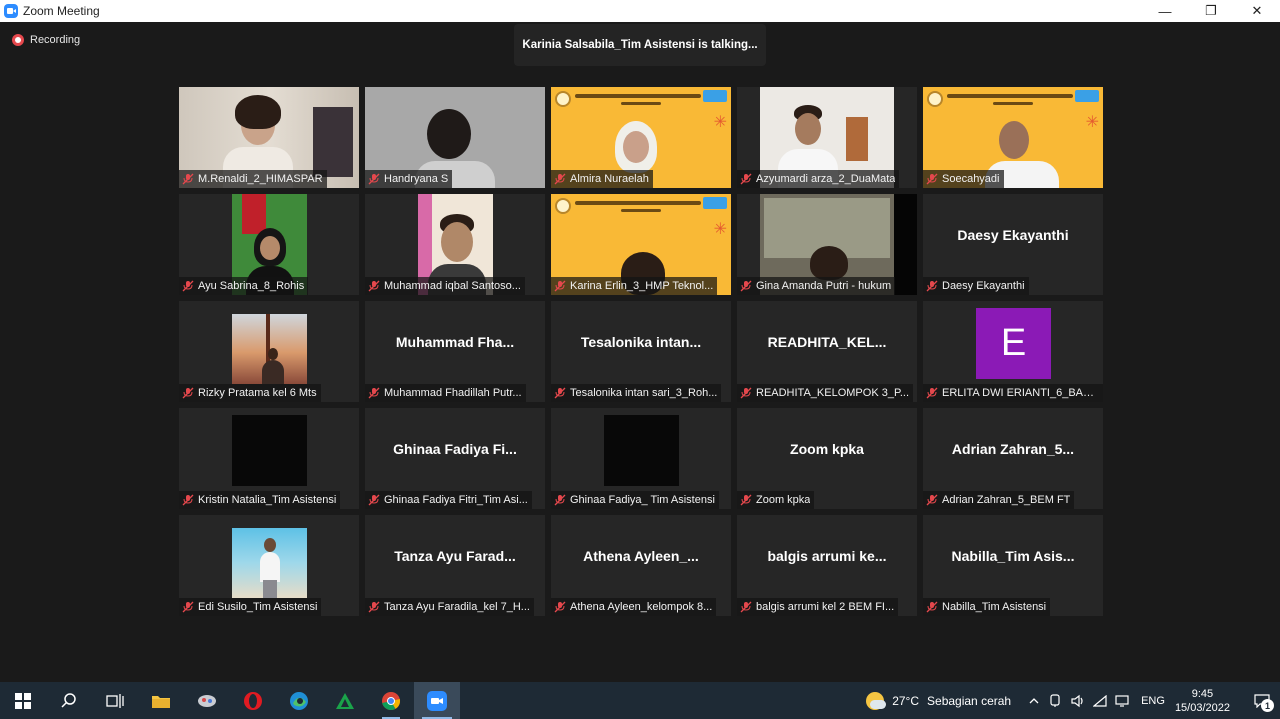  I want to click on meet-now-button, so click(1056, 700).